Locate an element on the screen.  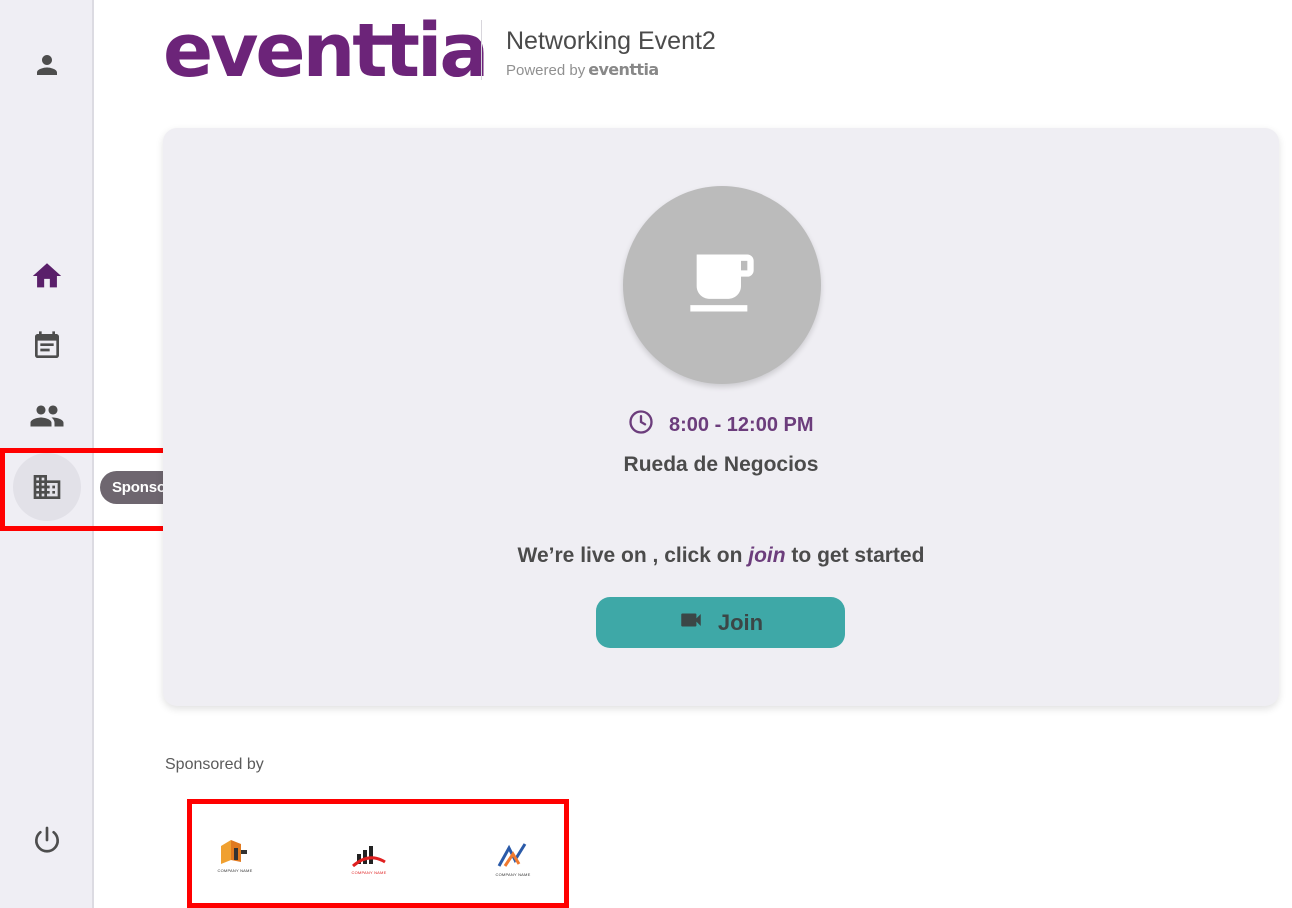
sponsor-1-caption: COMPANY NAME is located at coordinates (235, 870).